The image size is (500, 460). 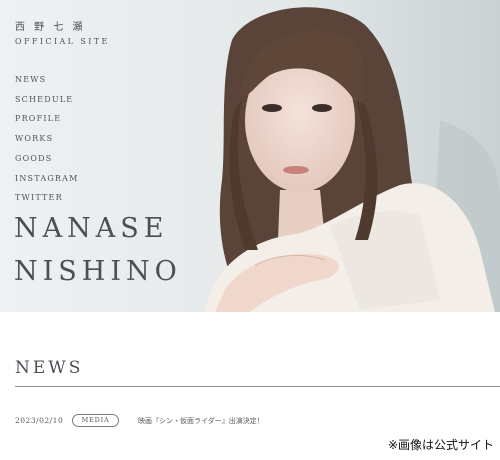 I want to click on hero-name-first: NANASE, so click(x=91, y=228).